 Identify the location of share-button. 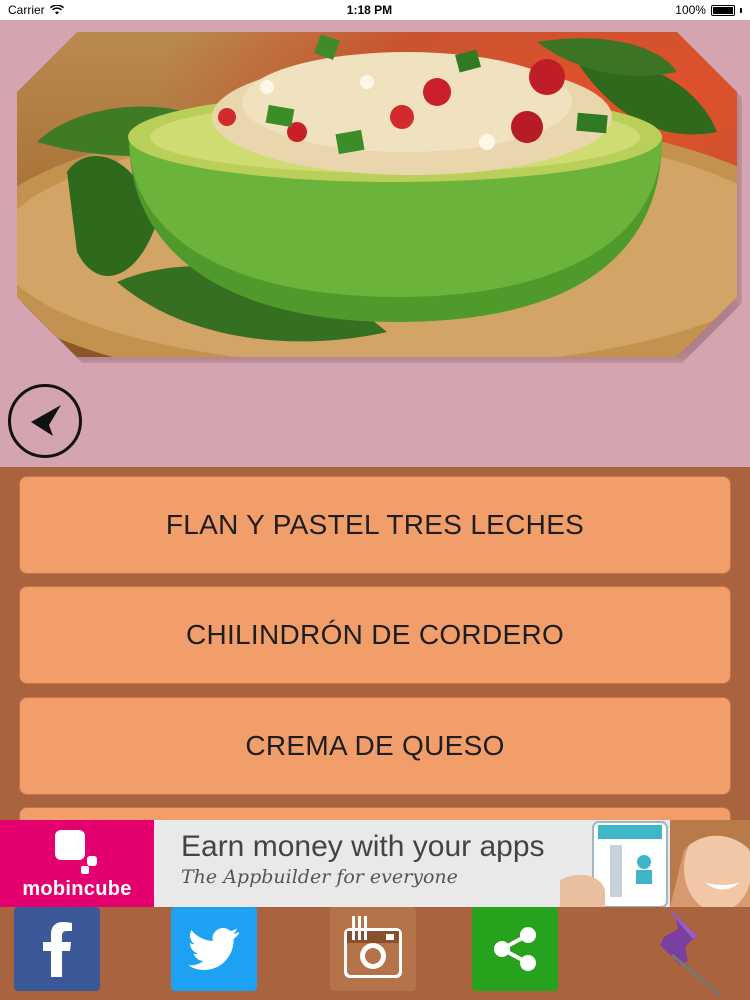
(515, 949).